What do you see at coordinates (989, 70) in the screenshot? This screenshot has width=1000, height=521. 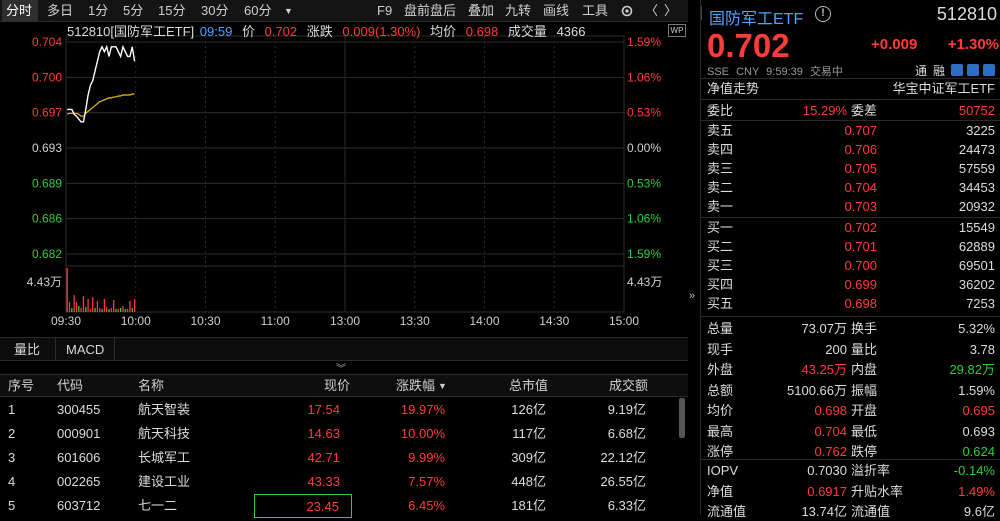 I see `more-icon` at bounding box center [989, 70].